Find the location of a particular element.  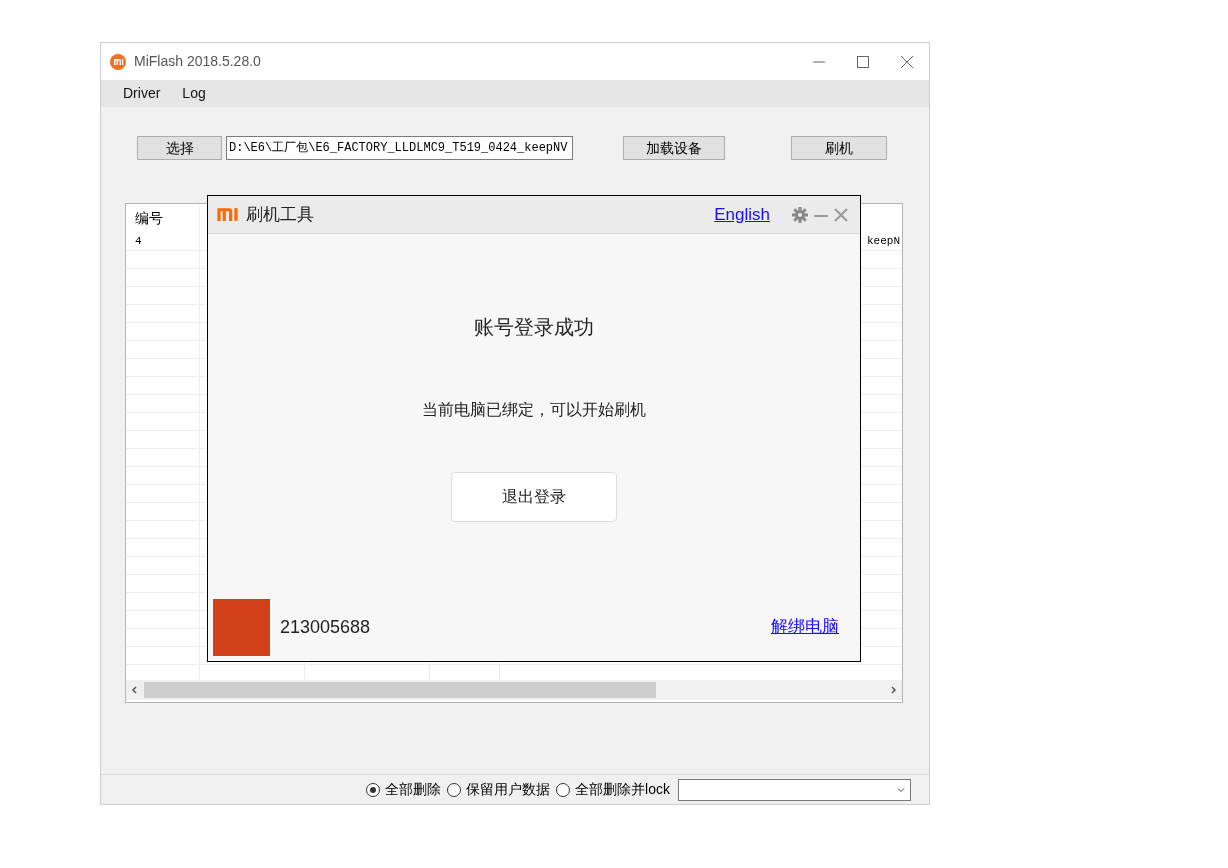

mi-logo is located at coordinates (228, 214).